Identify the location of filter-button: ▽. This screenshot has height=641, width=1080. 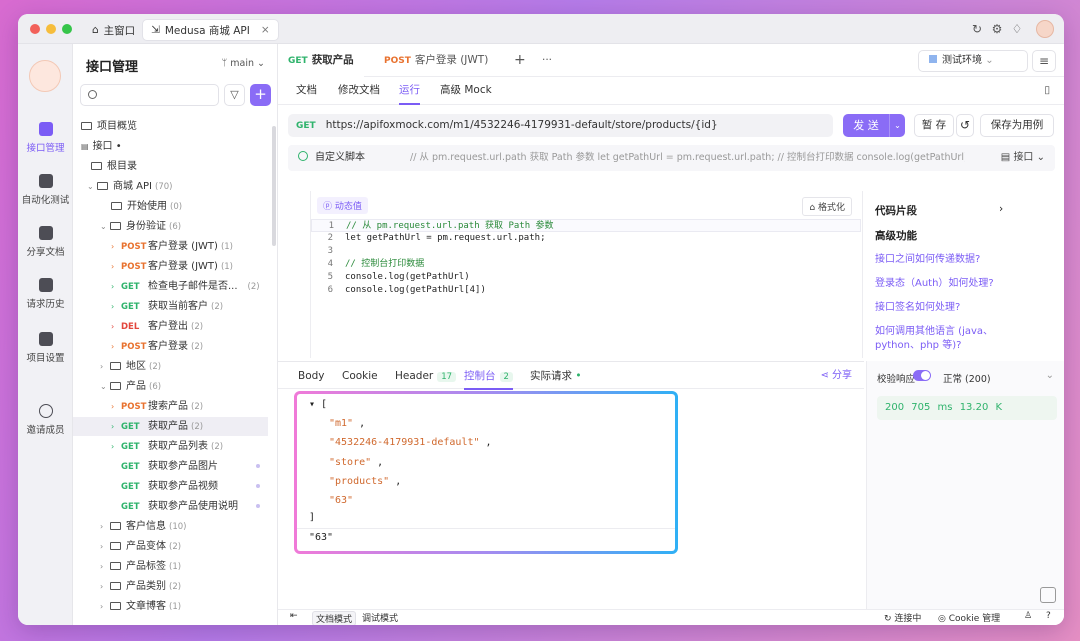
(234, 95).